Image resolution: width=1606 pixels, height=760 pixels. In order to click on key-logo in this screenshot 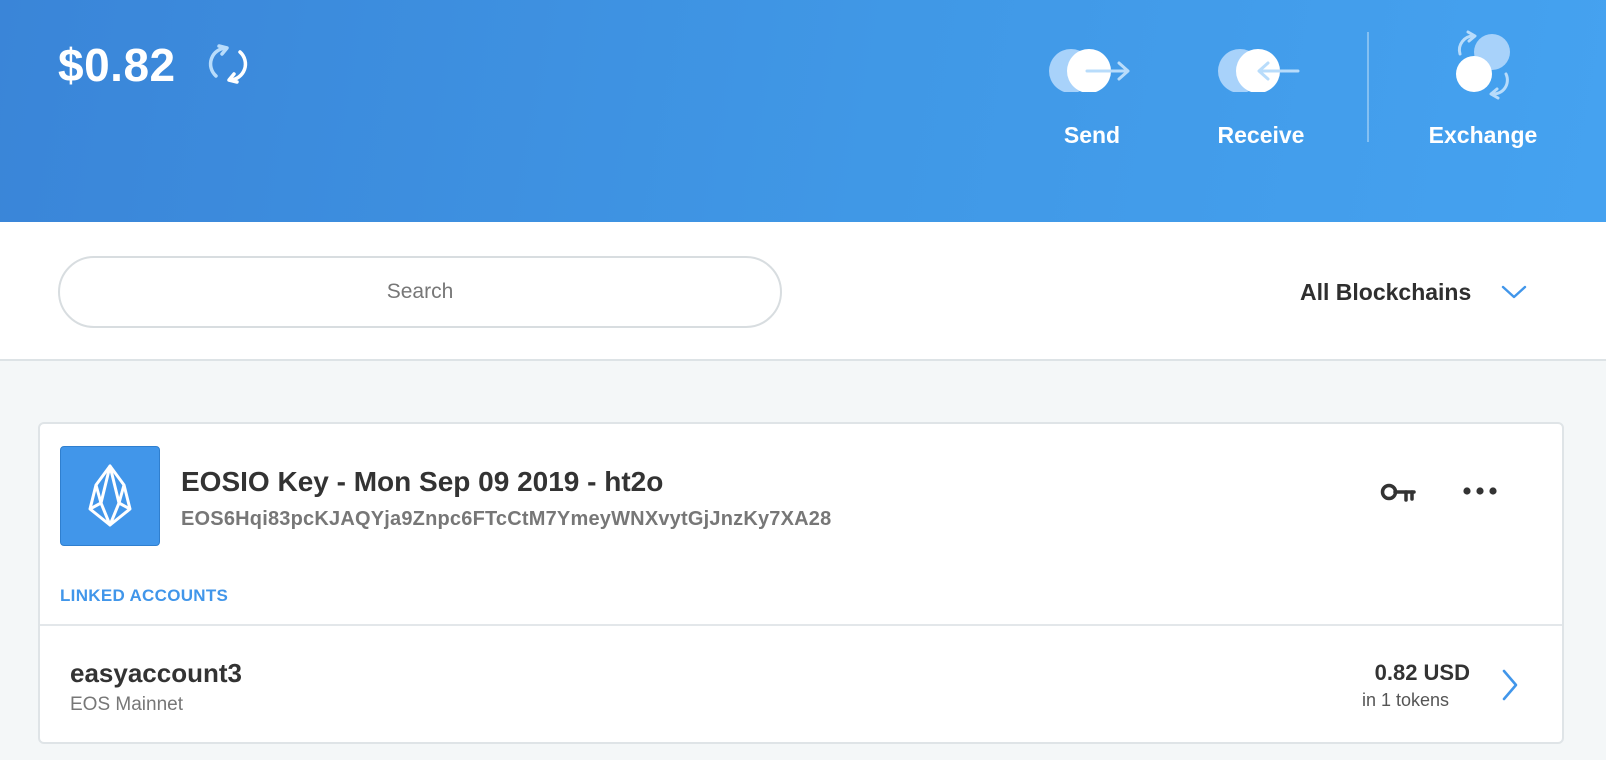, I will do `click(110, 496)`.